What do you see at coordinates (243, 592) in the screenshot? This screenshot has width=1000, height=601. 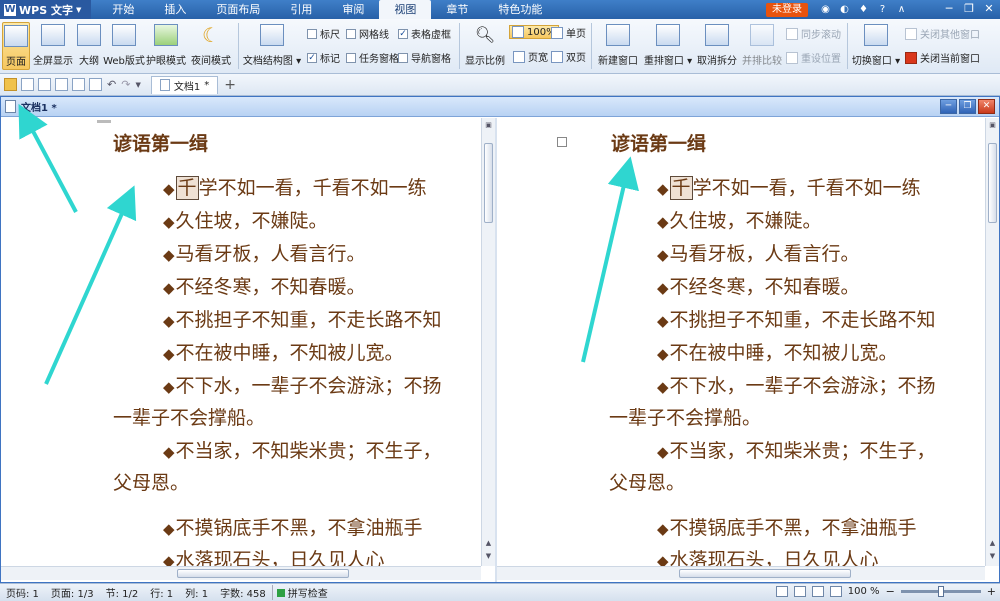 I see `status-words: 字数: 458` at bounding box center [243, 592].